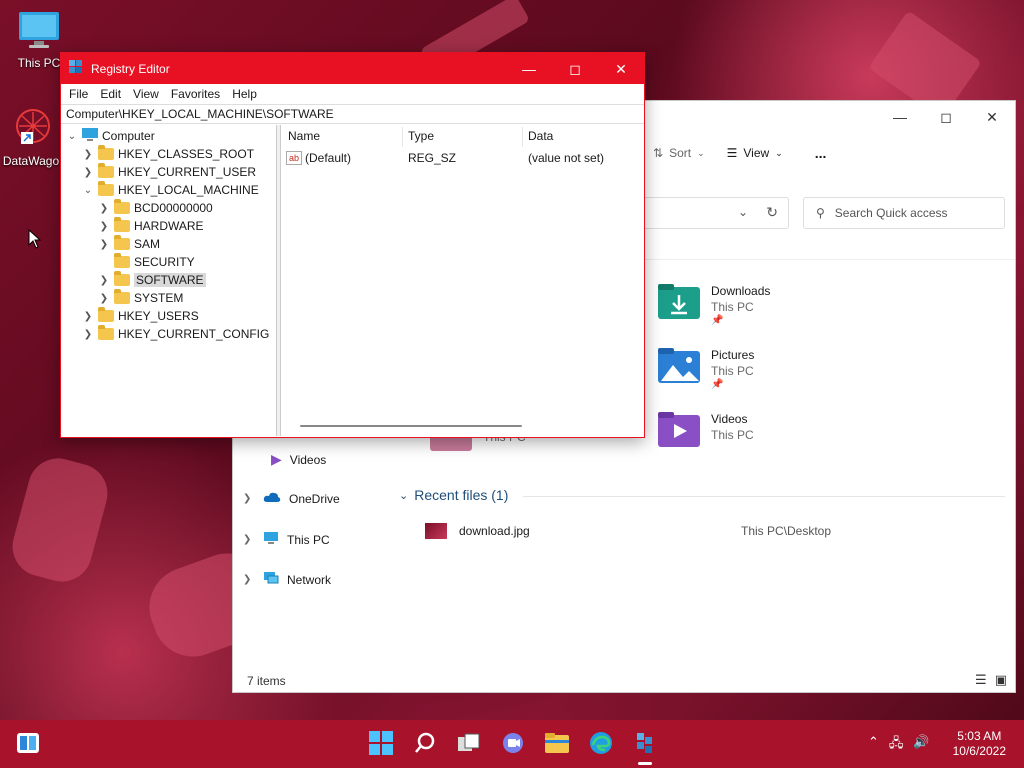 This screenshot has height=768, width=1024. I want to click on task-view-button, so click(469, 744).